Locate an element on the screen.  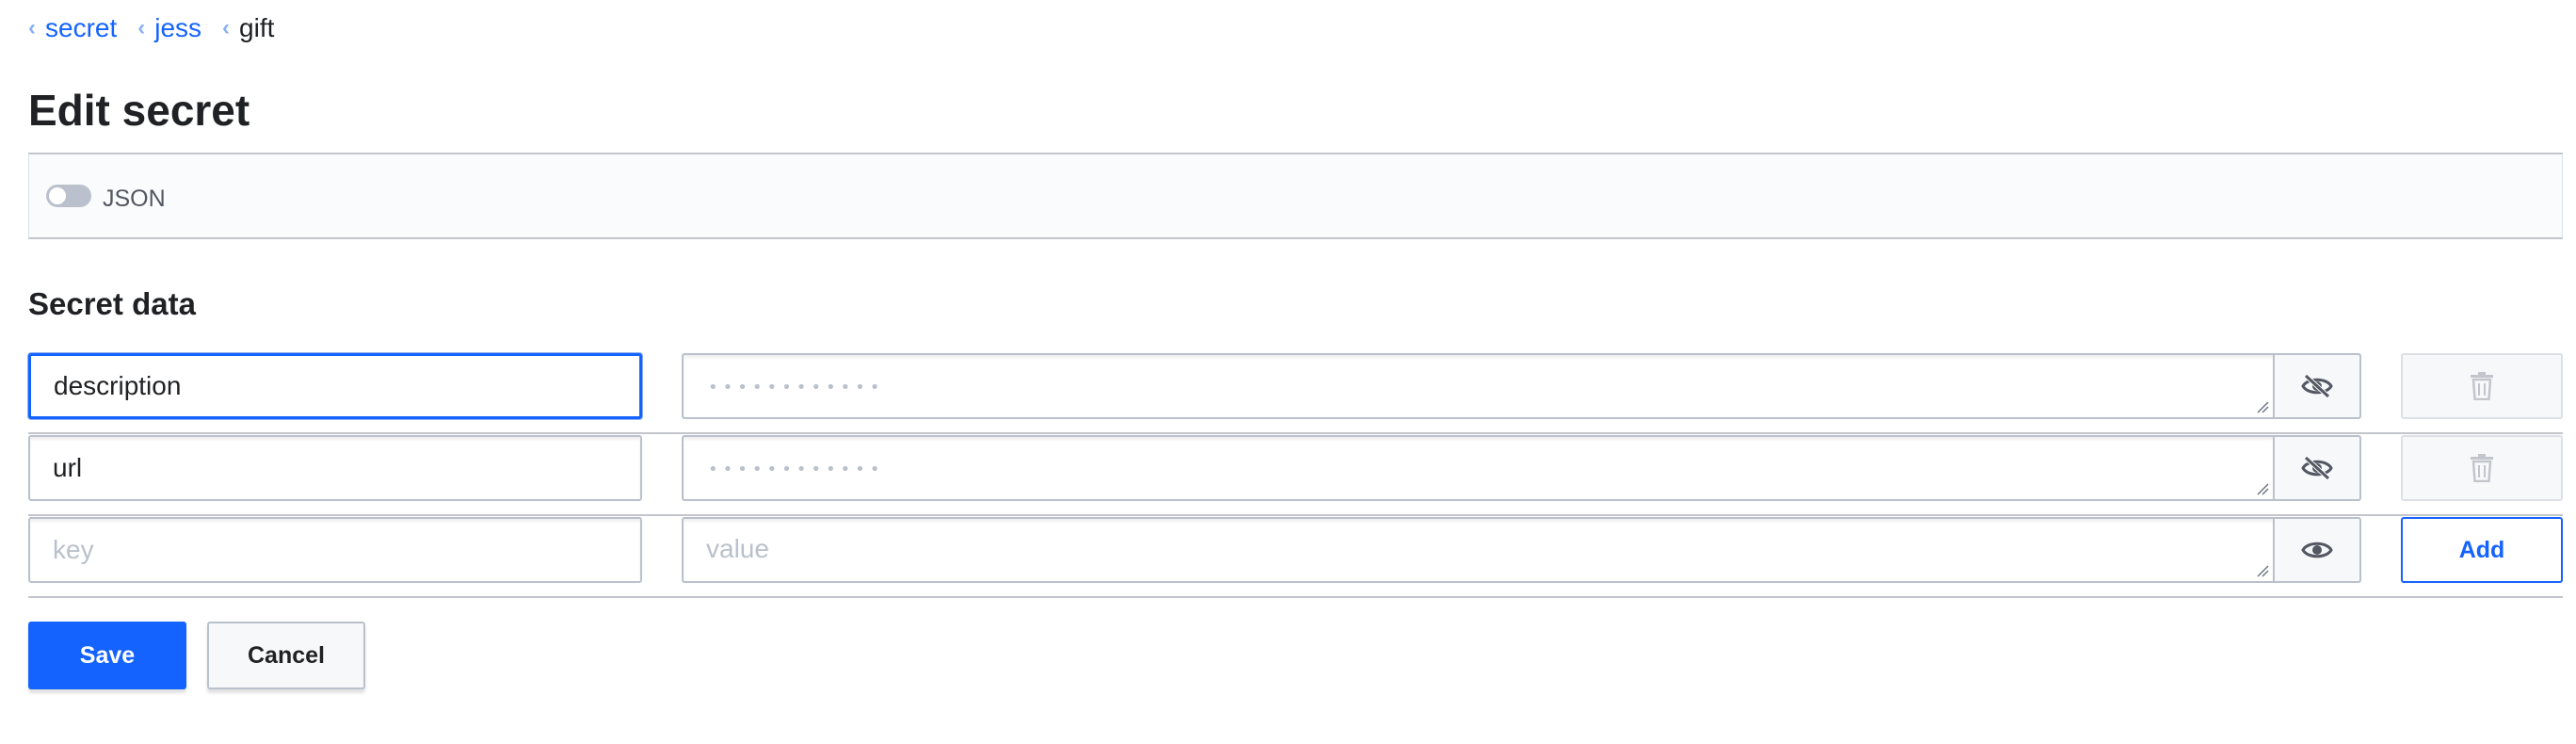
breadcrumb-item-jess: ‹ jess is located at coordinates (169, 28).